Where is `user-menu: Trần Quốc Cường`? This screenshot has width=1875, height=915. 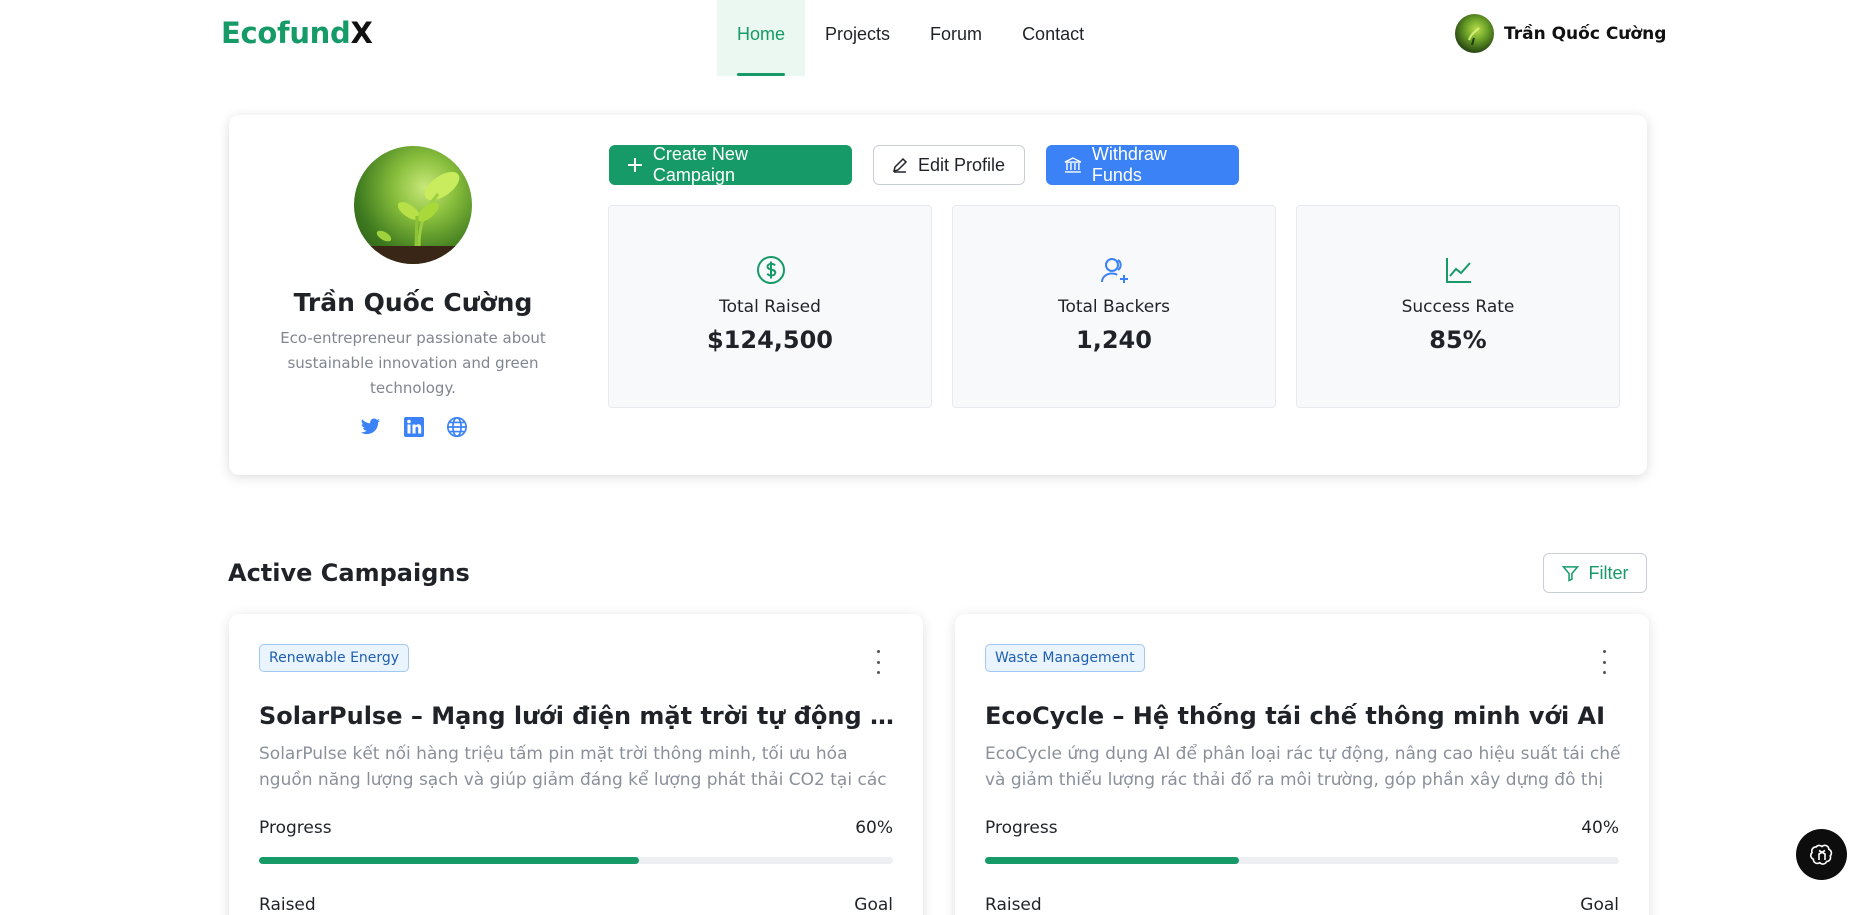
user-menu: Trần Quốc Cường is located at coordinates (1560, 33).